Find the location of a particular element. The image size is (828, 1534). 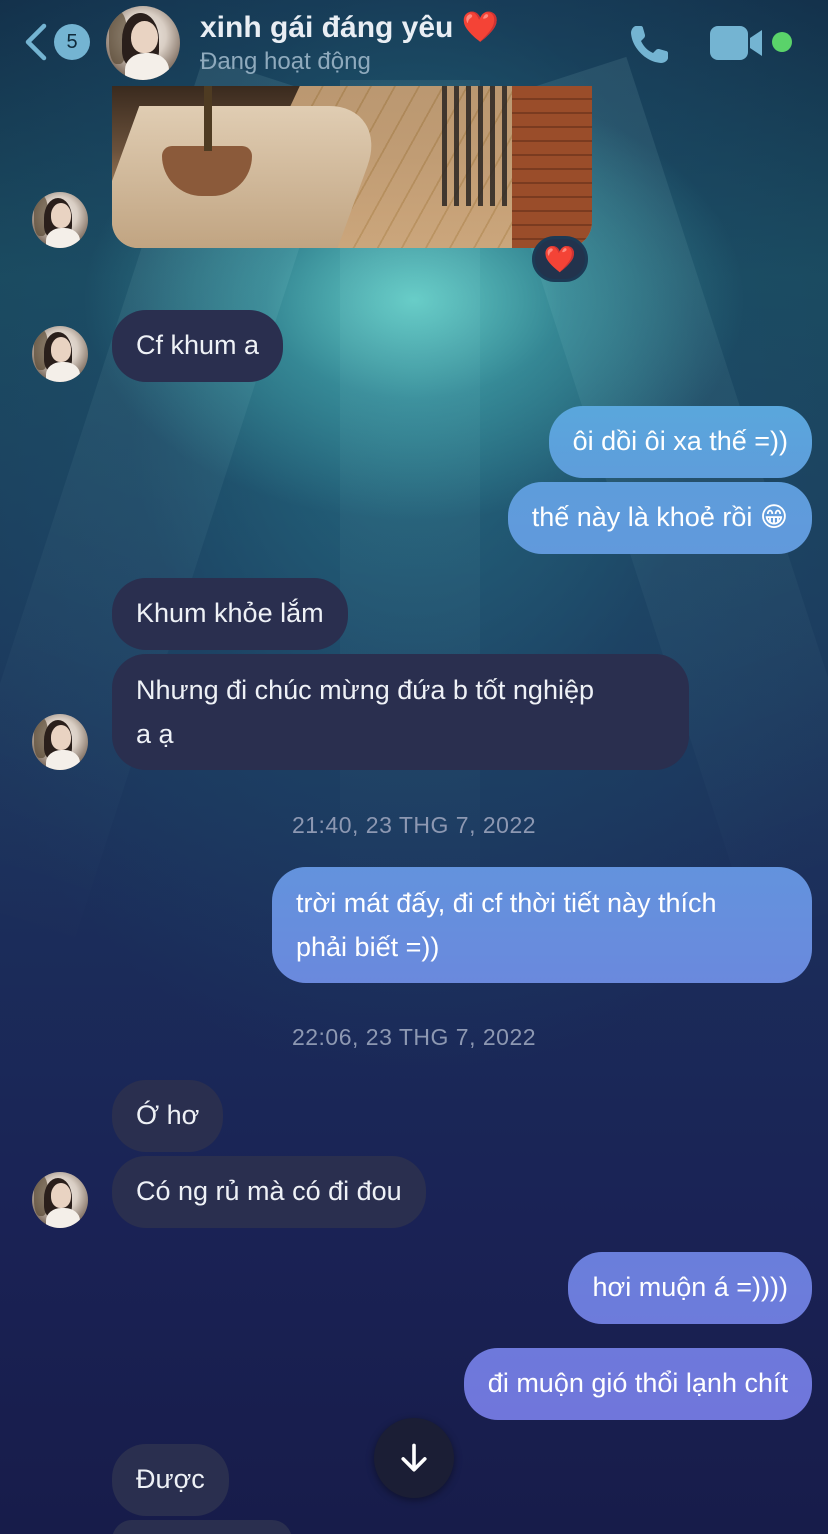

online-indicator is located at coordinates (782, 42).